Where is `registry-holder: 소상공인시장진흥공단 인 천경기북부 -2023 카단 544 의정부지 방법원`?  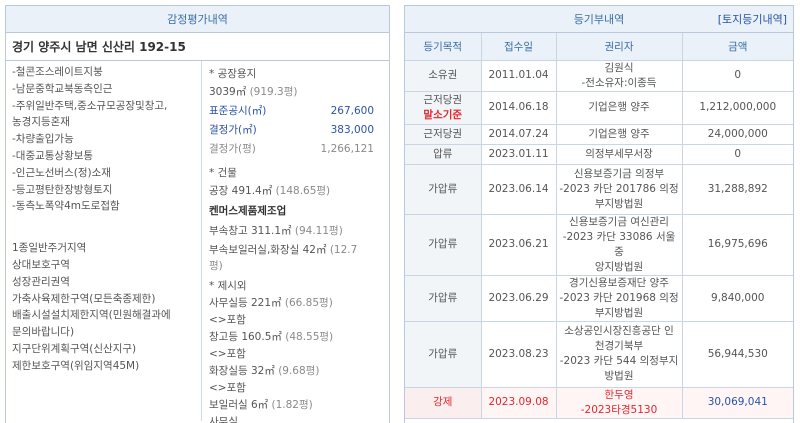
registry-holder: 소상공인시장진흥공단 인 천경기북부 -2023 카단 544 의정부지 방법원 is located at coordinates (619, 354).